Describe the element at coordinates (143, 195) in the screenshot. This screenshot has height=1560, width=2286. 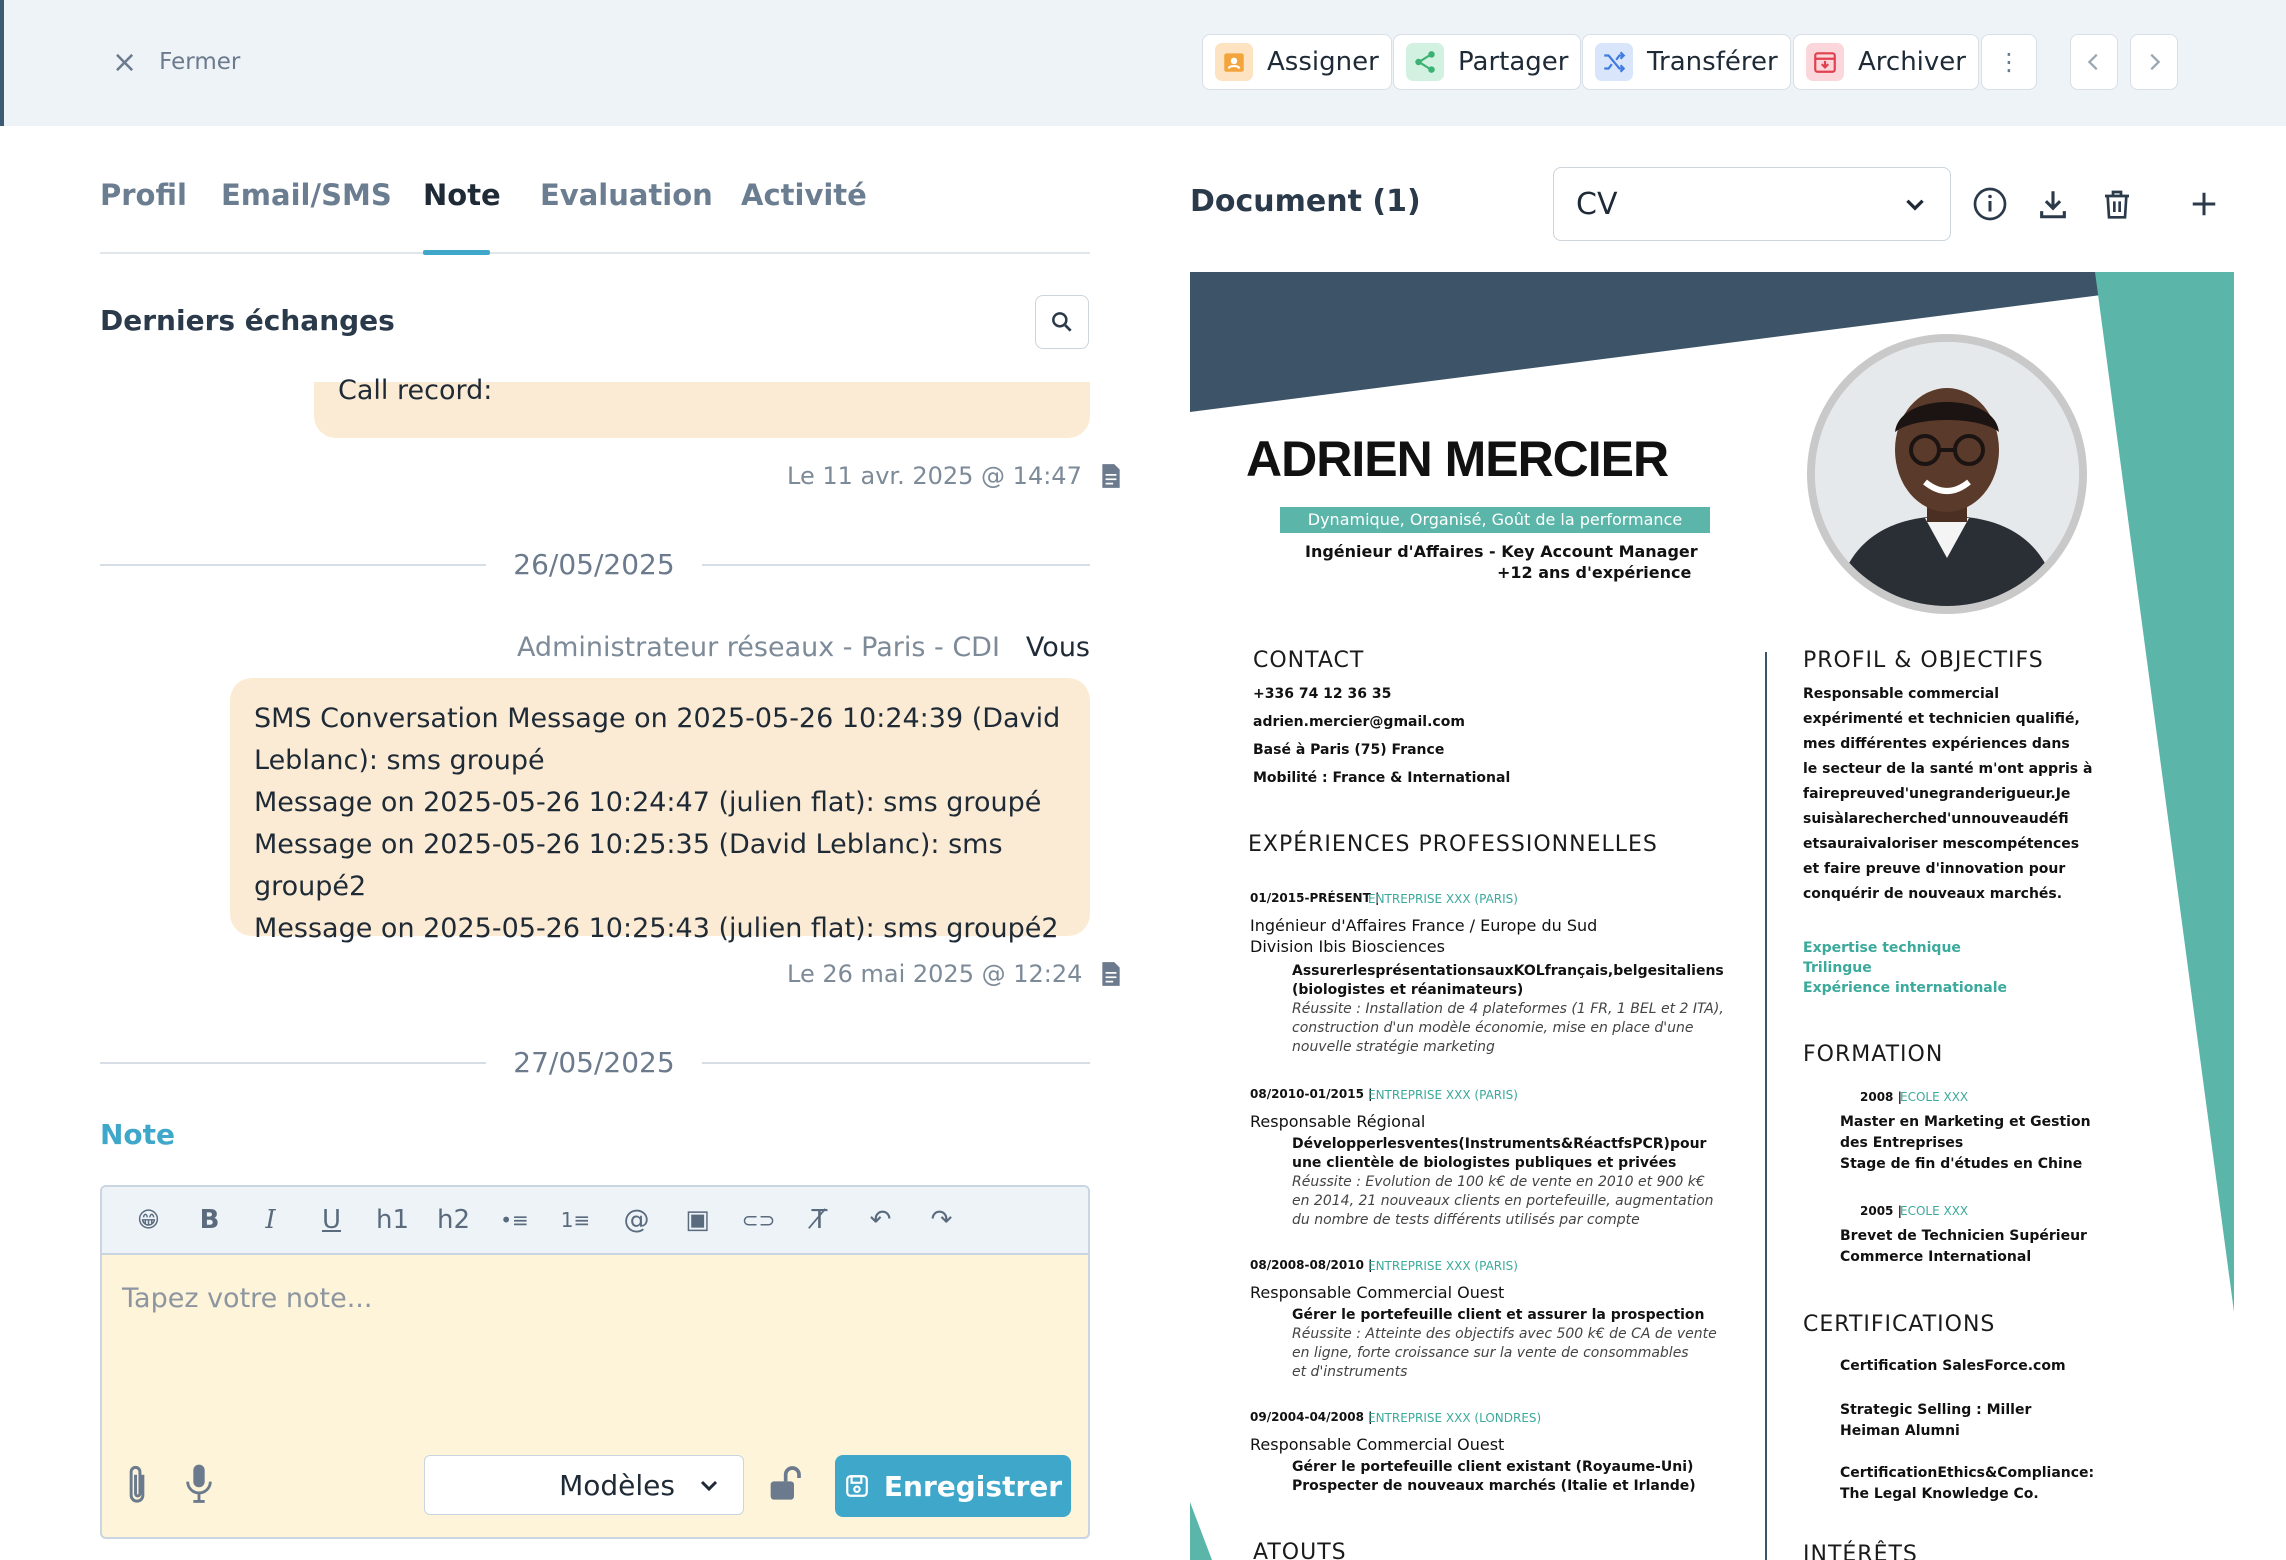
I see `tab-profil: Profil` at that location.